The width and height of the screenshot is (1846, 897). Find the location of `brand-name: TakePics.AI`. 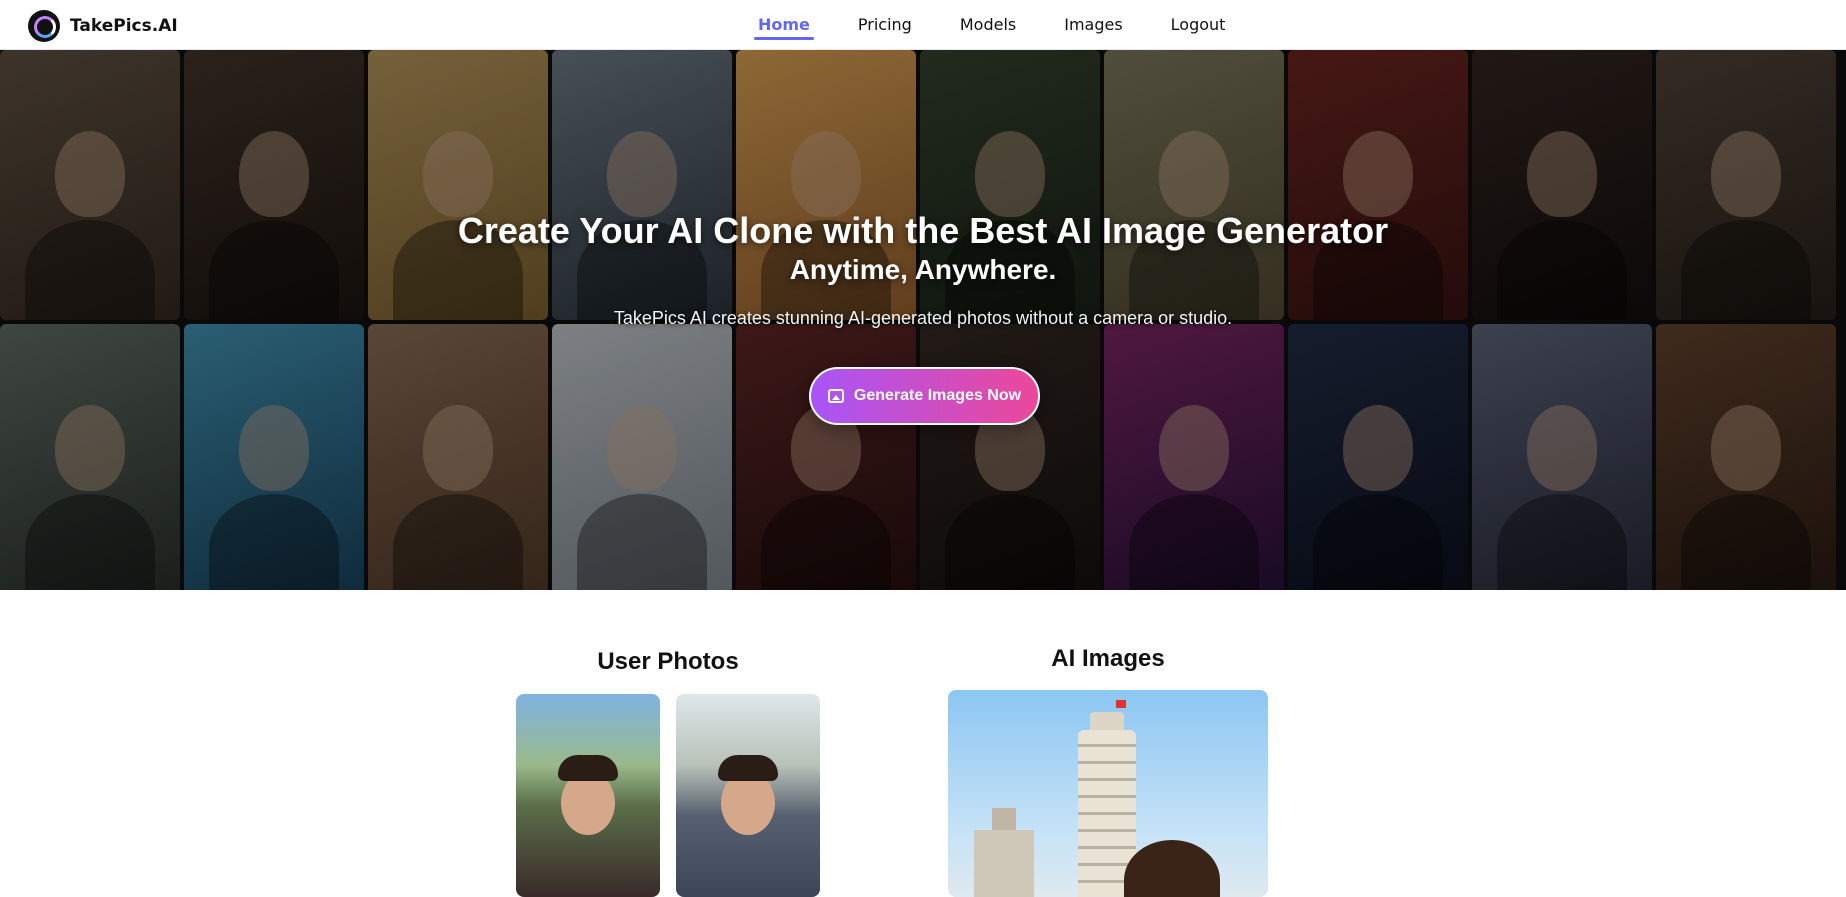

brand-name: TakePics.AI is located at coordinates (124, 26).